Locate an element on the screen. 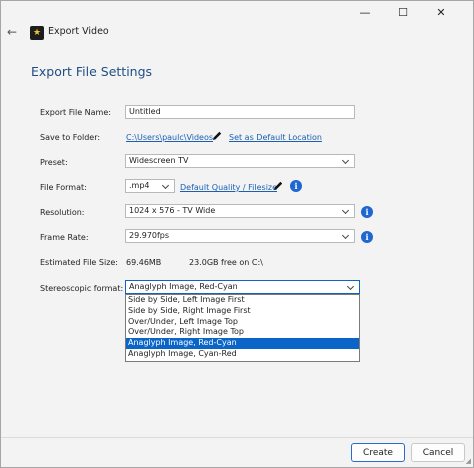  page-title: Export File Settings is located at coordinates (92, 71).